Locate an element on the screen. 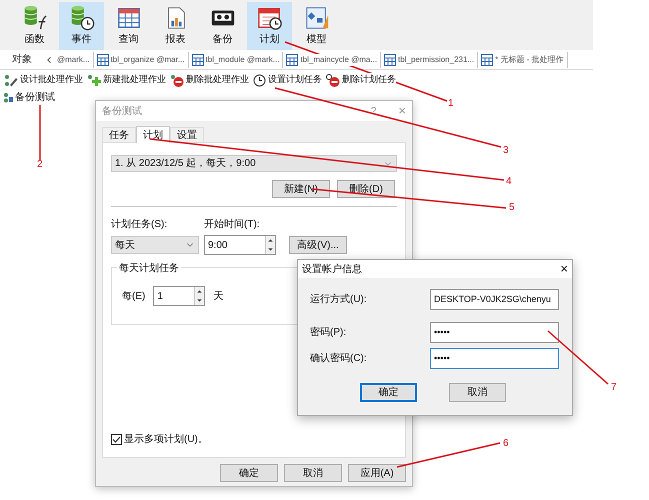  toolbar-button: 删除计划任务 is located at coordinates (361, 80).